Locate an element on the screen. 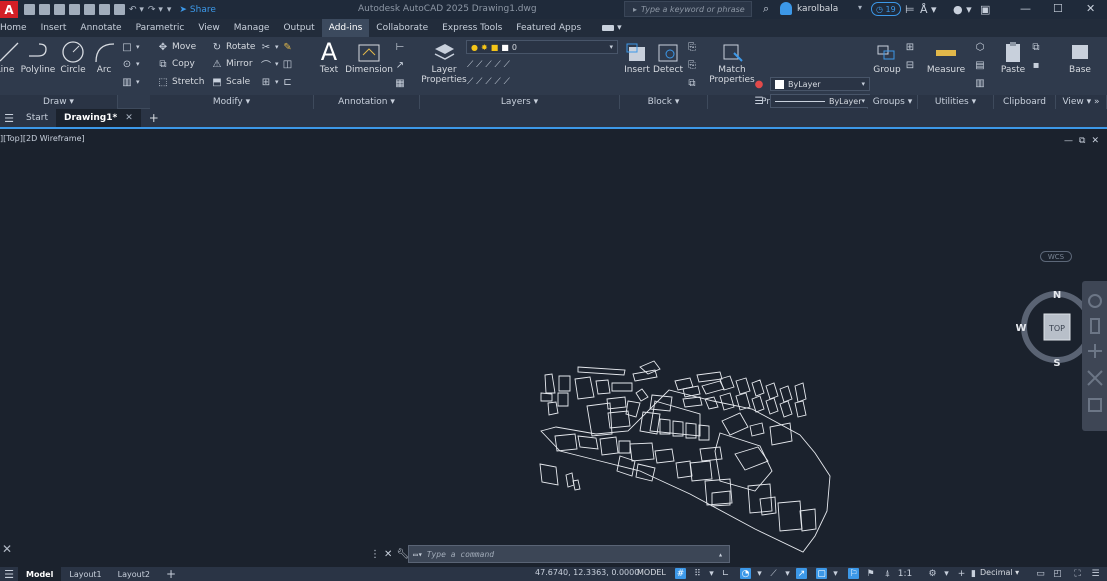  edit-block-icon: ⎘ is located at coordinates (692, 65).